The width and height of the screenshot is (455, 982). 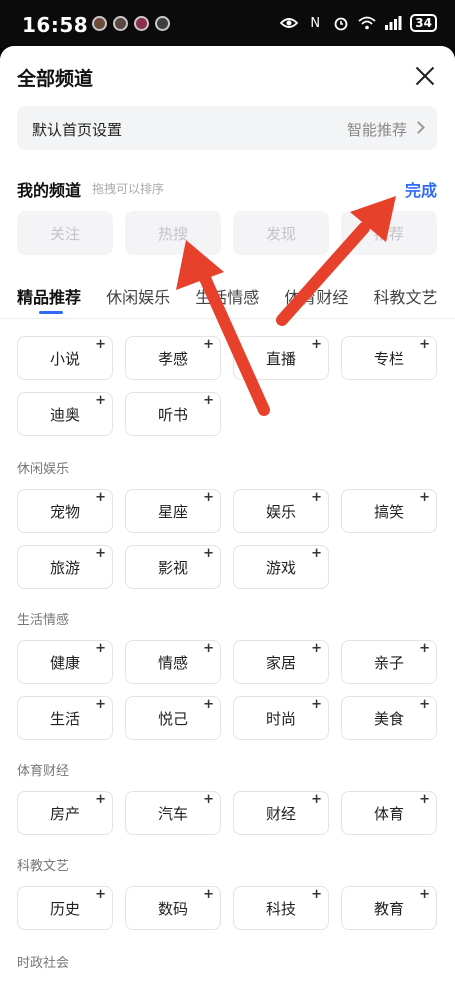 I want to click on chip-label: 数码, so click(x=172, y=908).